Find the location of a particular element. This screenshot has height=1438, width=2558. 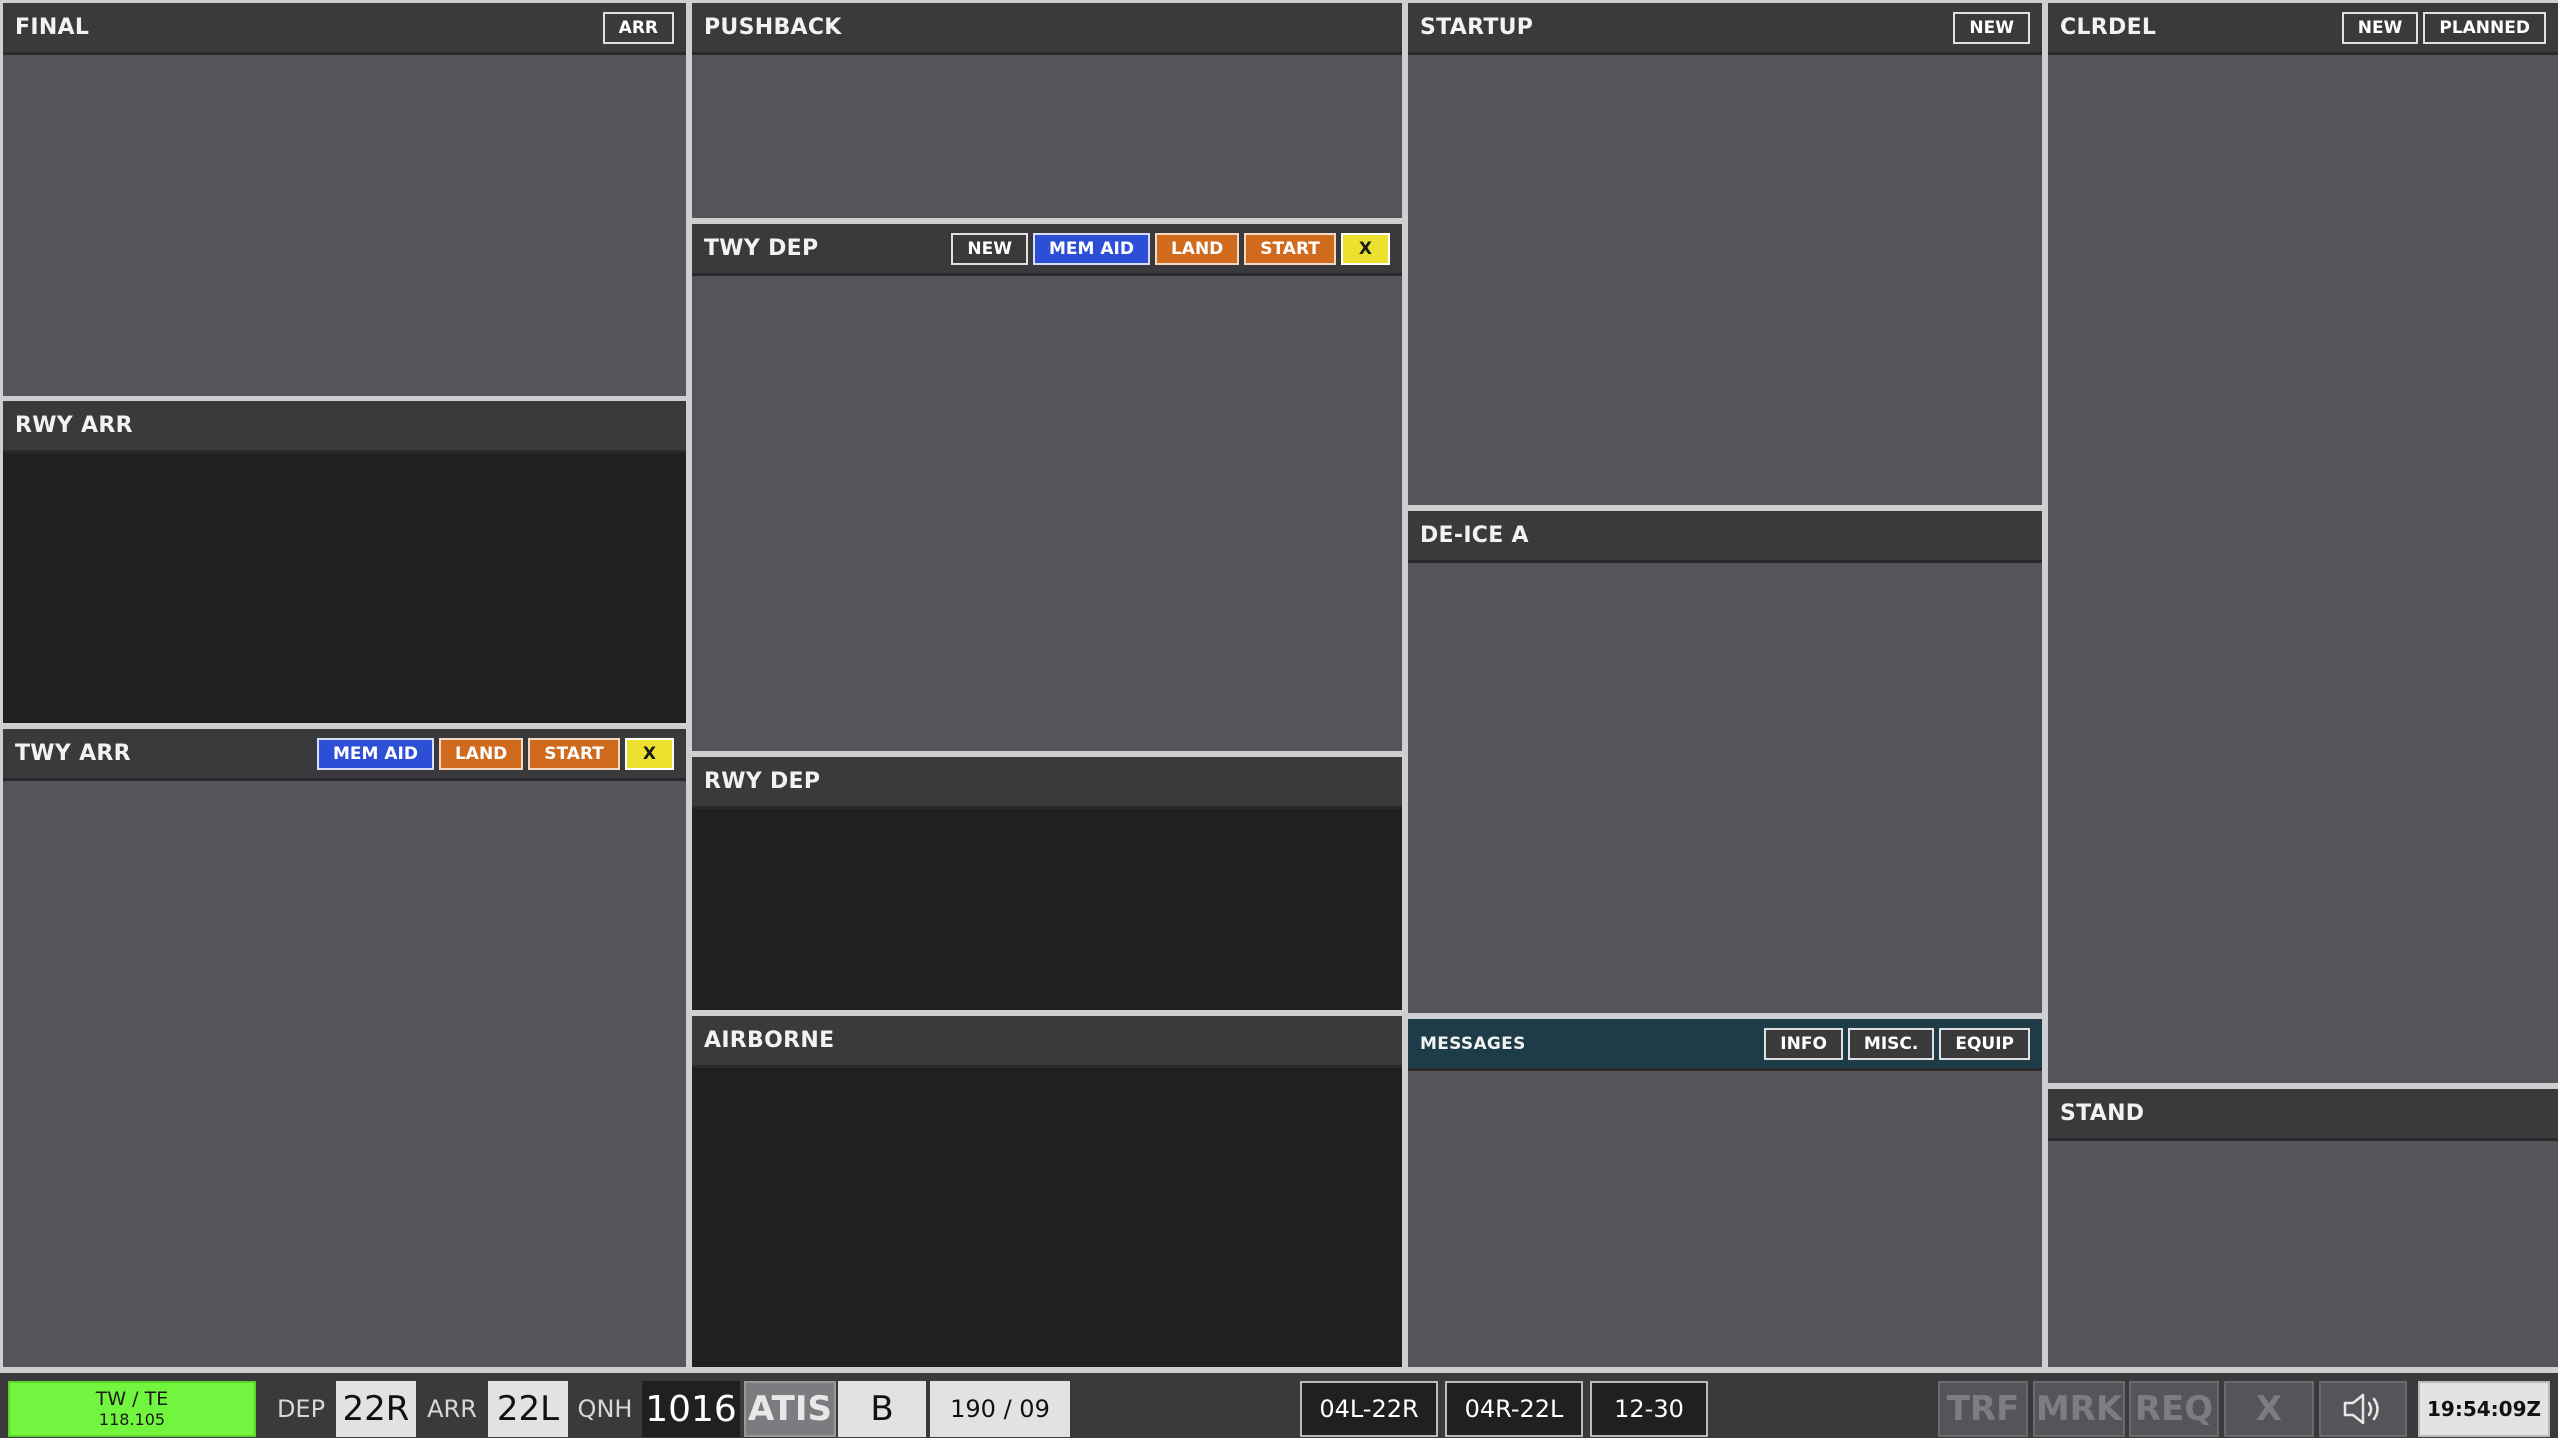

arr-label: ARR is located at coordinates (452, 1409).